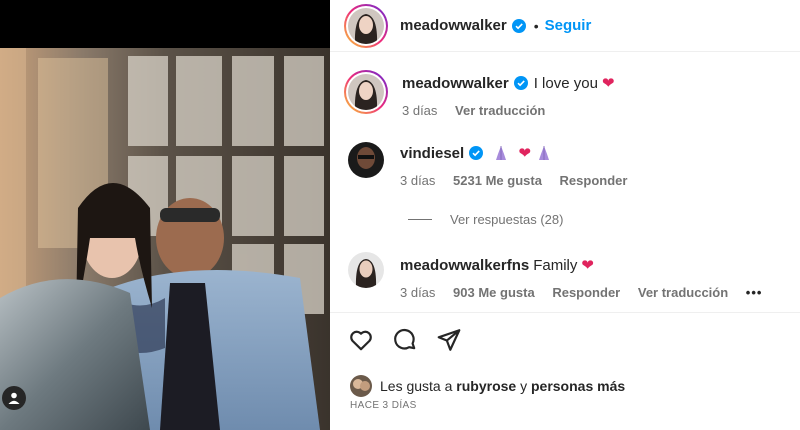 The height and width of the screenshot is (430, 800). What do you see at coordinates (416, 386) in the screenshot?
I see `likes-prefix: Les gusta a` at bounding box center [416, 386].